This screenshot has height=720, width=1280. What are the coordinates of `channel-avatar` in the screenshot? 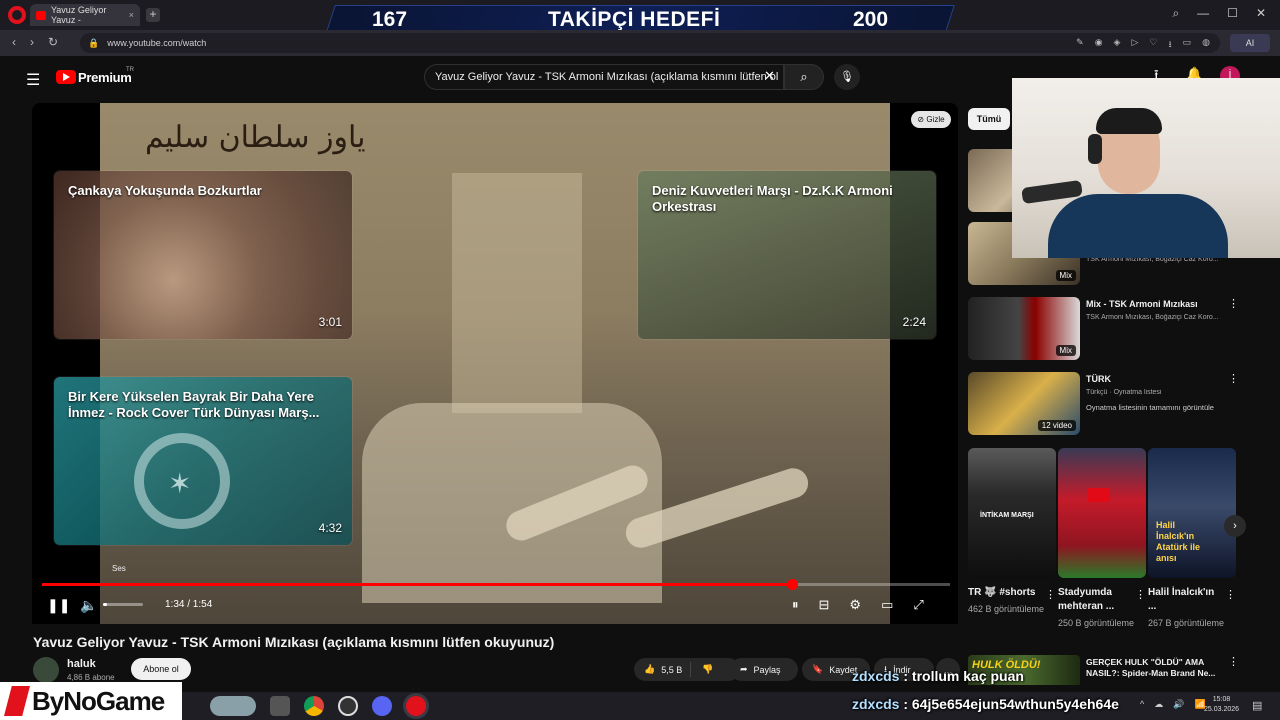 It's located at (46, 670).